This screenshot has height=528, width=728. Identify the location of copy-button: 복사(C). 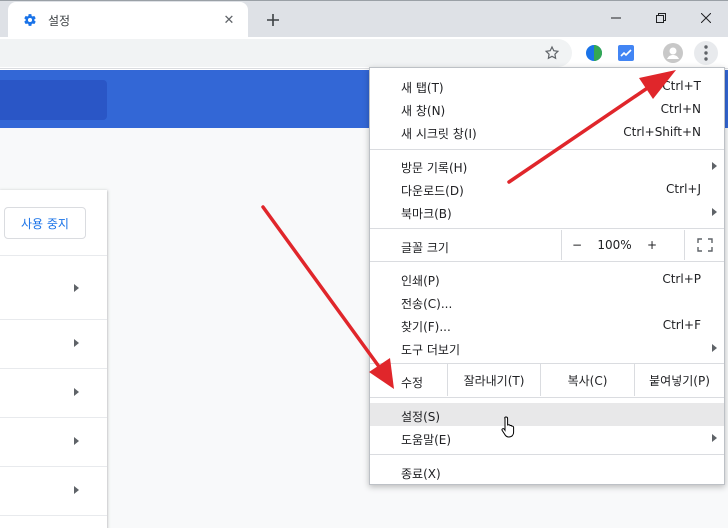
(587, 380).